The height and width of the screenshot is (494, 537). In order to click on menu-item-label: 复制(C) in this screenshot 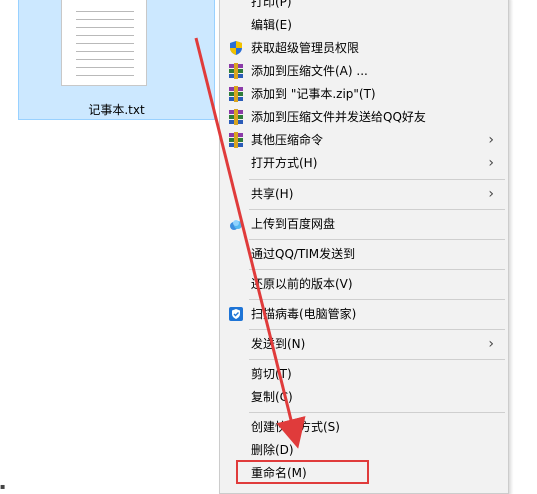, I will do `click(272, 397)`.